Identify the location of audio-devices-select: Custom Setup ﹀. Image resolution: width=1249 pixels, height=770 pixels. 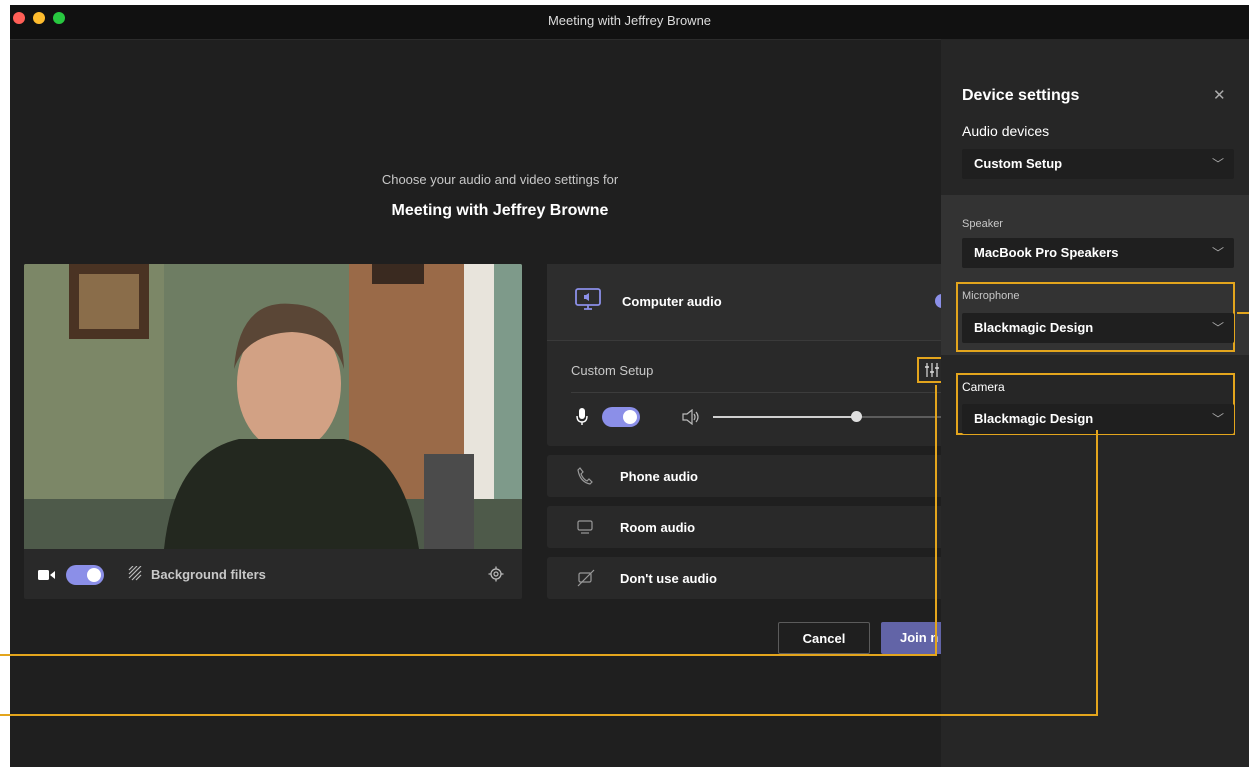
(1098, 164).